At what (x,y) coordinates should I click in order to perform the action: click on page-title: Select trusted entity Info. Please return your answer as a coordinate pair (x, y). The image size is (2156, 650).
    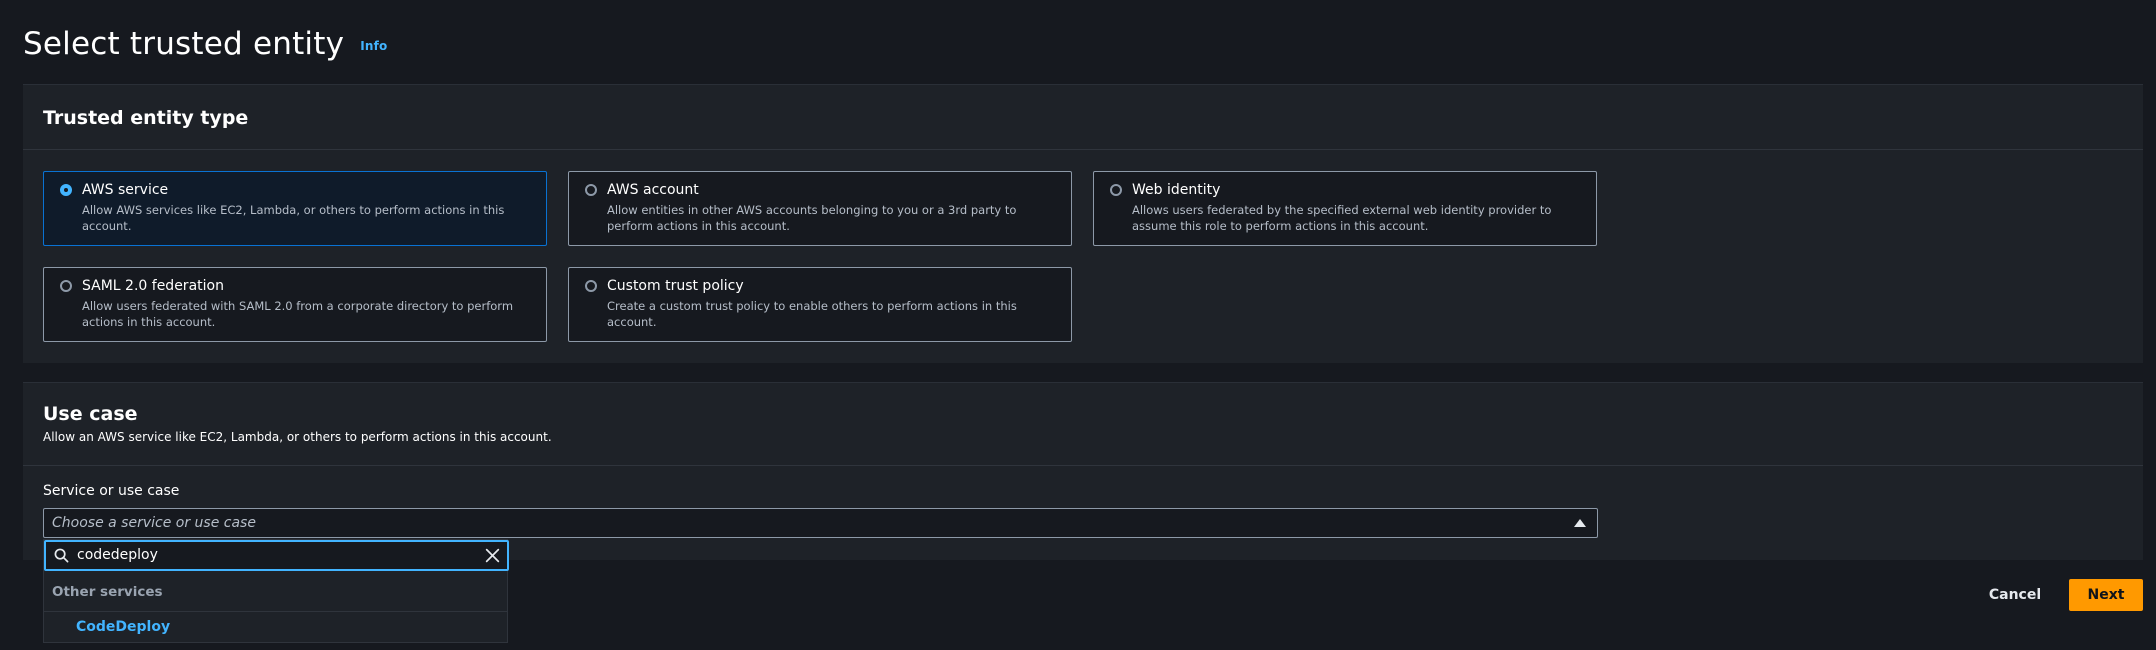
    Looking at the image, I should click on (205, 44).